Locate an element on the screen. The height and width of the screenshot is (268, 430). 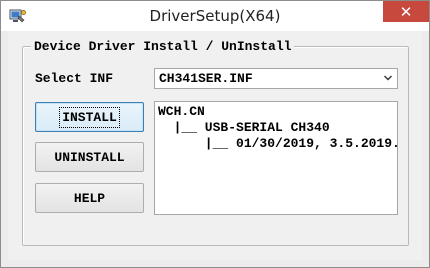
inf-selected-value: CH341SER.INF is located at coordinates (206, 78).